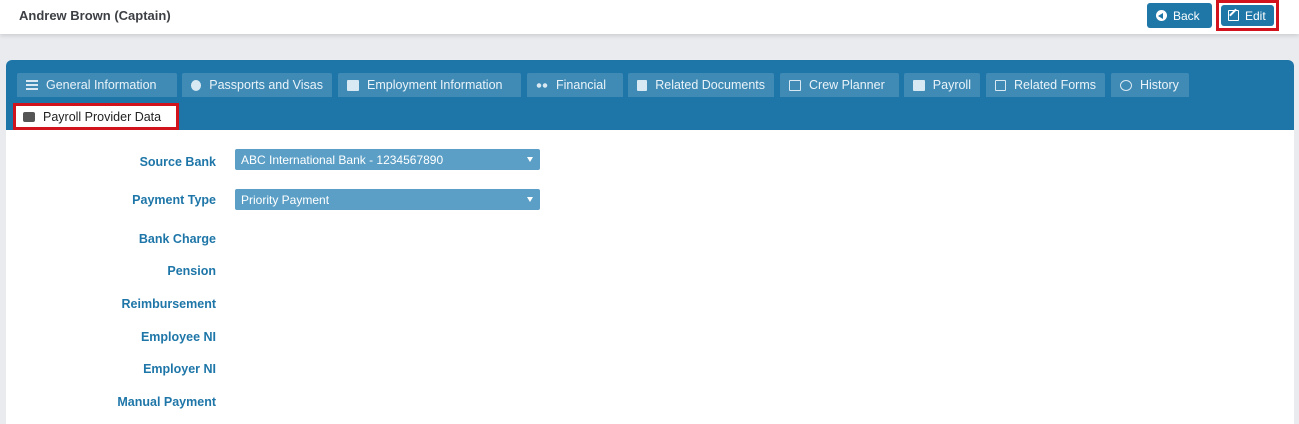  Describe the element at coordinates (29, 116) in the screenshot. I see `payroll-provider-icon` at that location.